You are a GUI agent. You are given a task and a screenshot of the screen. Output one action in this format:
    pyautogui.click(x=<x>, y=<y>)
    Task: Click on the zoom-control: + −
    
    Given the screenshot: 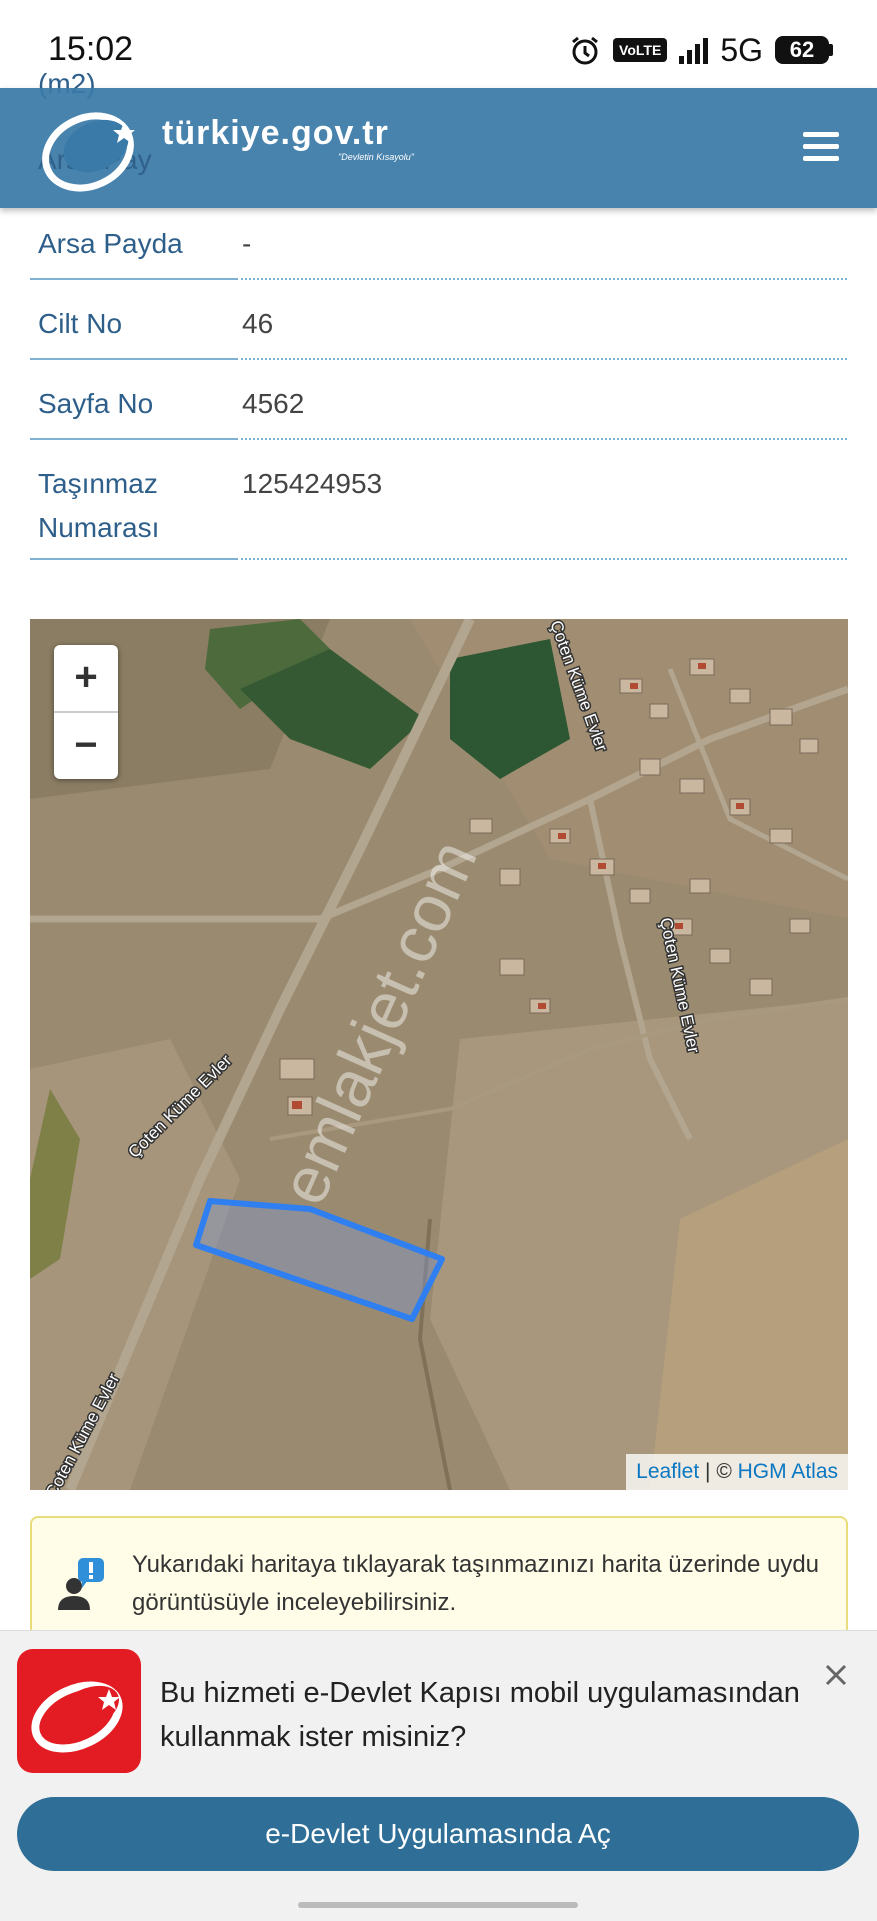 What is the action you would take?
    pyautogui.click(x=86, y=712)
    